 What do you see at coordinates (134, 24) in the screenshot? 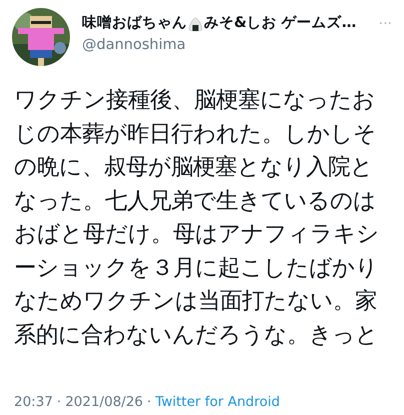
I see `display-name: 味噌おばちゃん` at bounding box center [134, 24].